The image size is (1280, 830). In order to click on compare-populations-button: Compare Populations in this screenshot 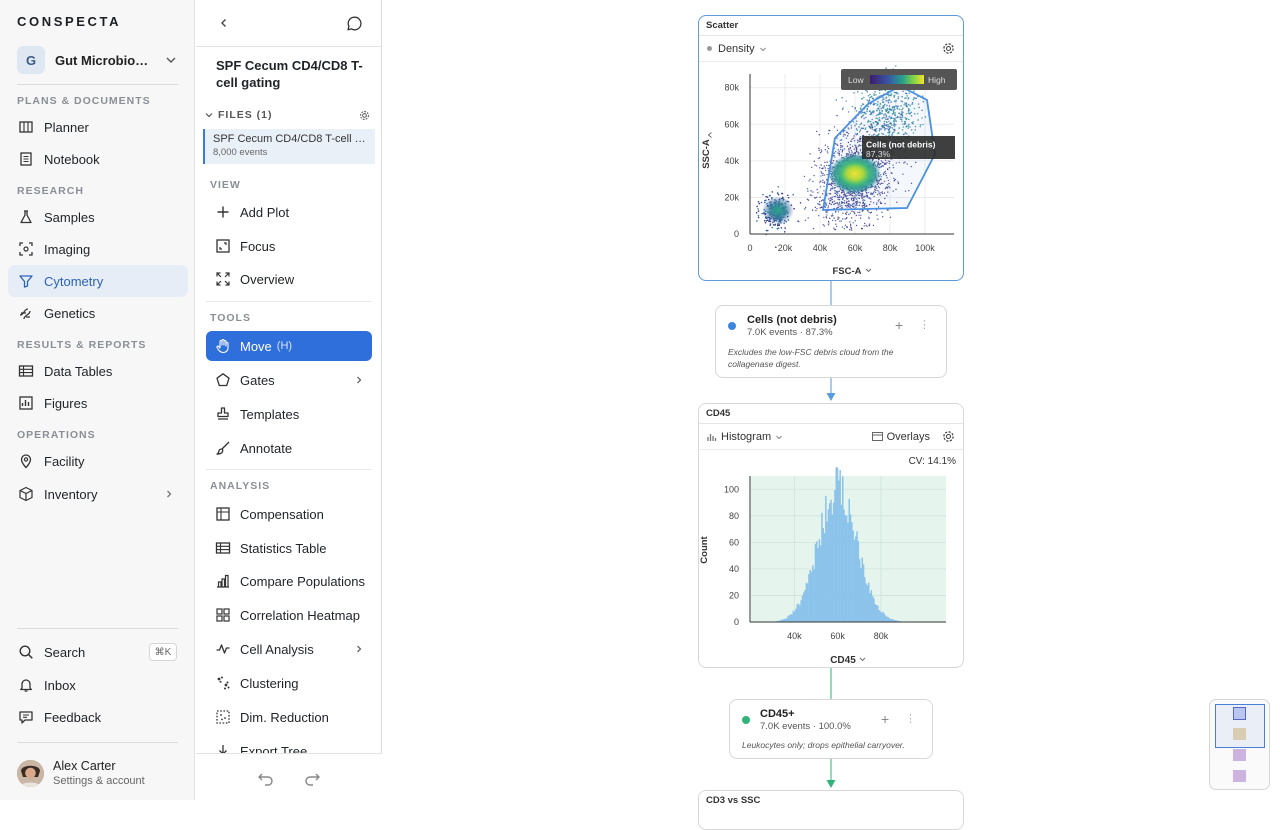, I will do `click(289, 581)`.